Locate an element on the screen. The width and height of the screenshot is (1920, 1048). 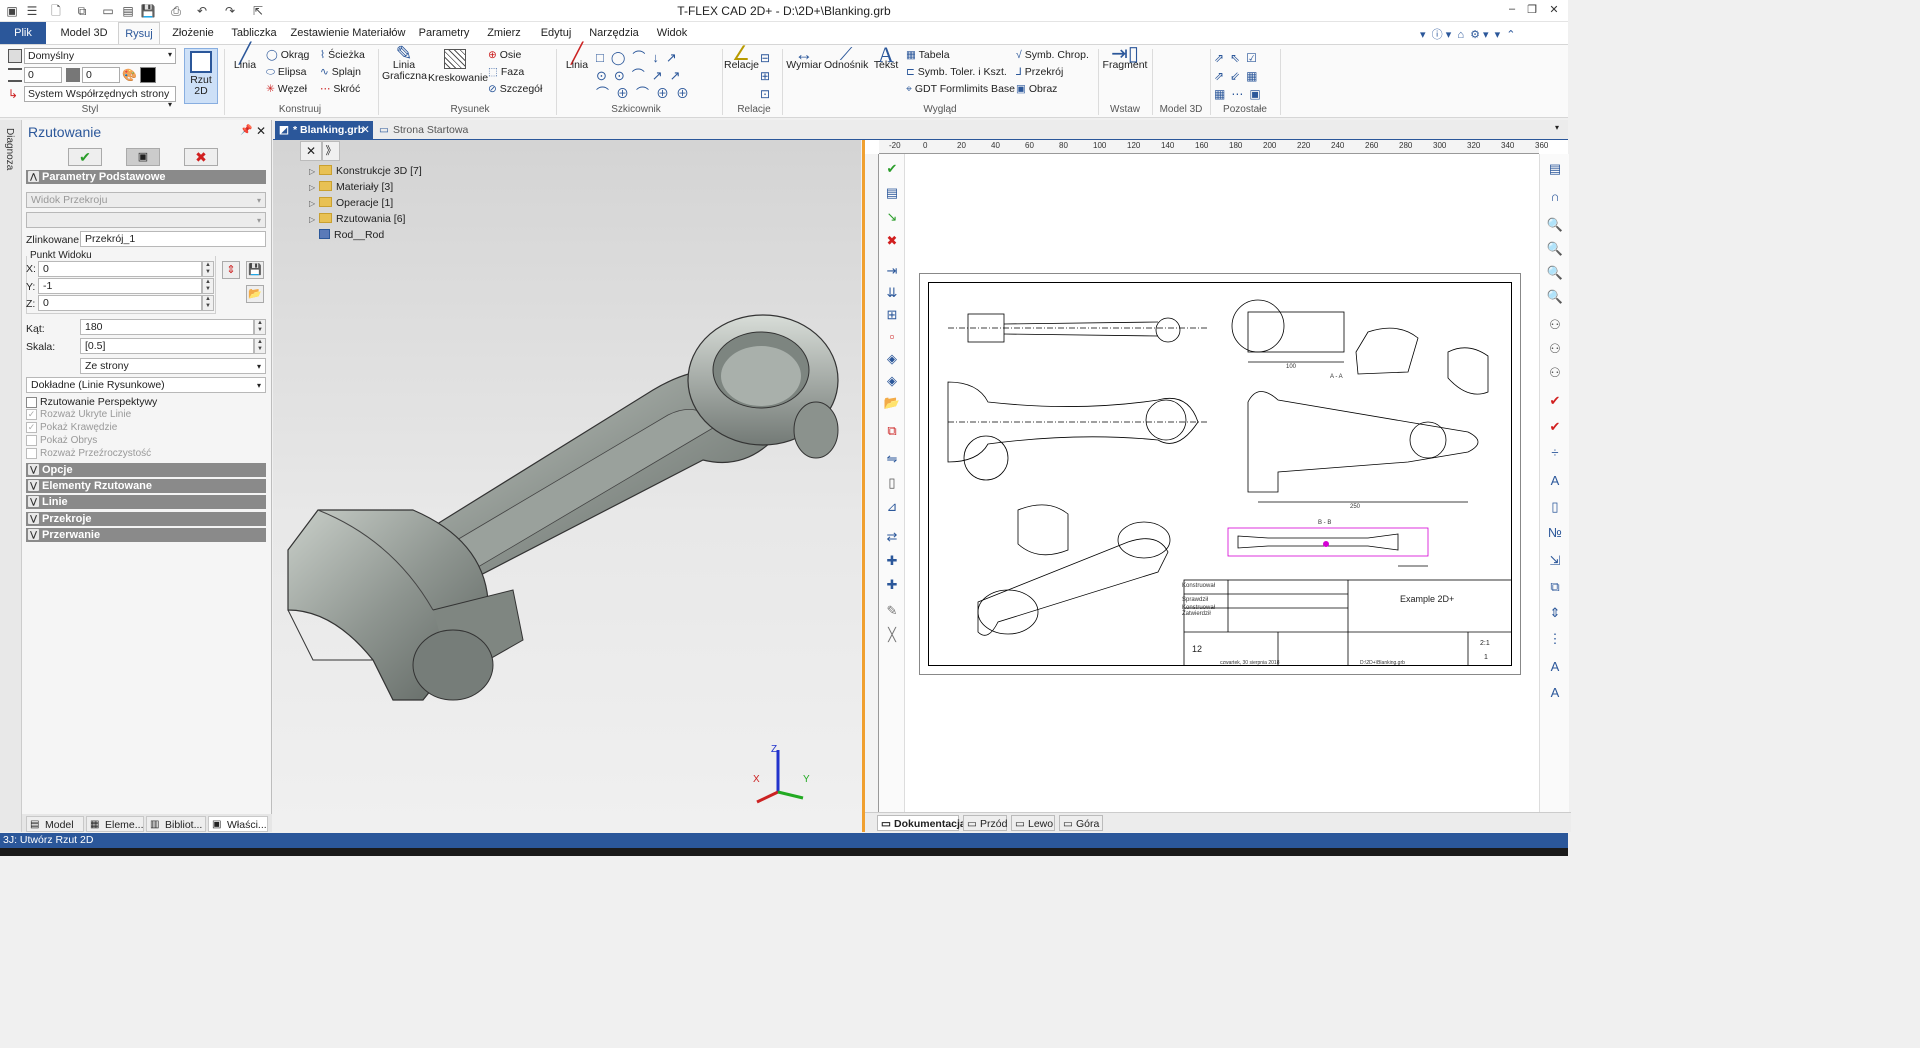
cancel-button: ✖ is located at coordinates (201, 157).